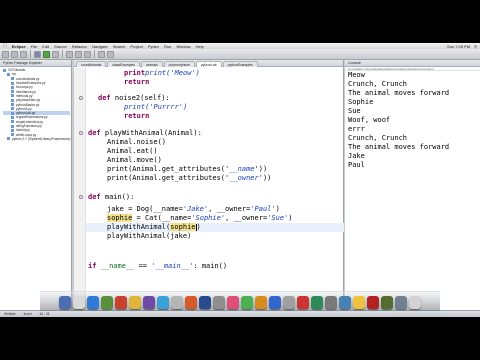 The height and width of the screenshot is (360, 480). What do you see at coordinates (137, 142) in the screenshot?
I see `code-line: Animal.noise()` at bounding box center [137, 142].